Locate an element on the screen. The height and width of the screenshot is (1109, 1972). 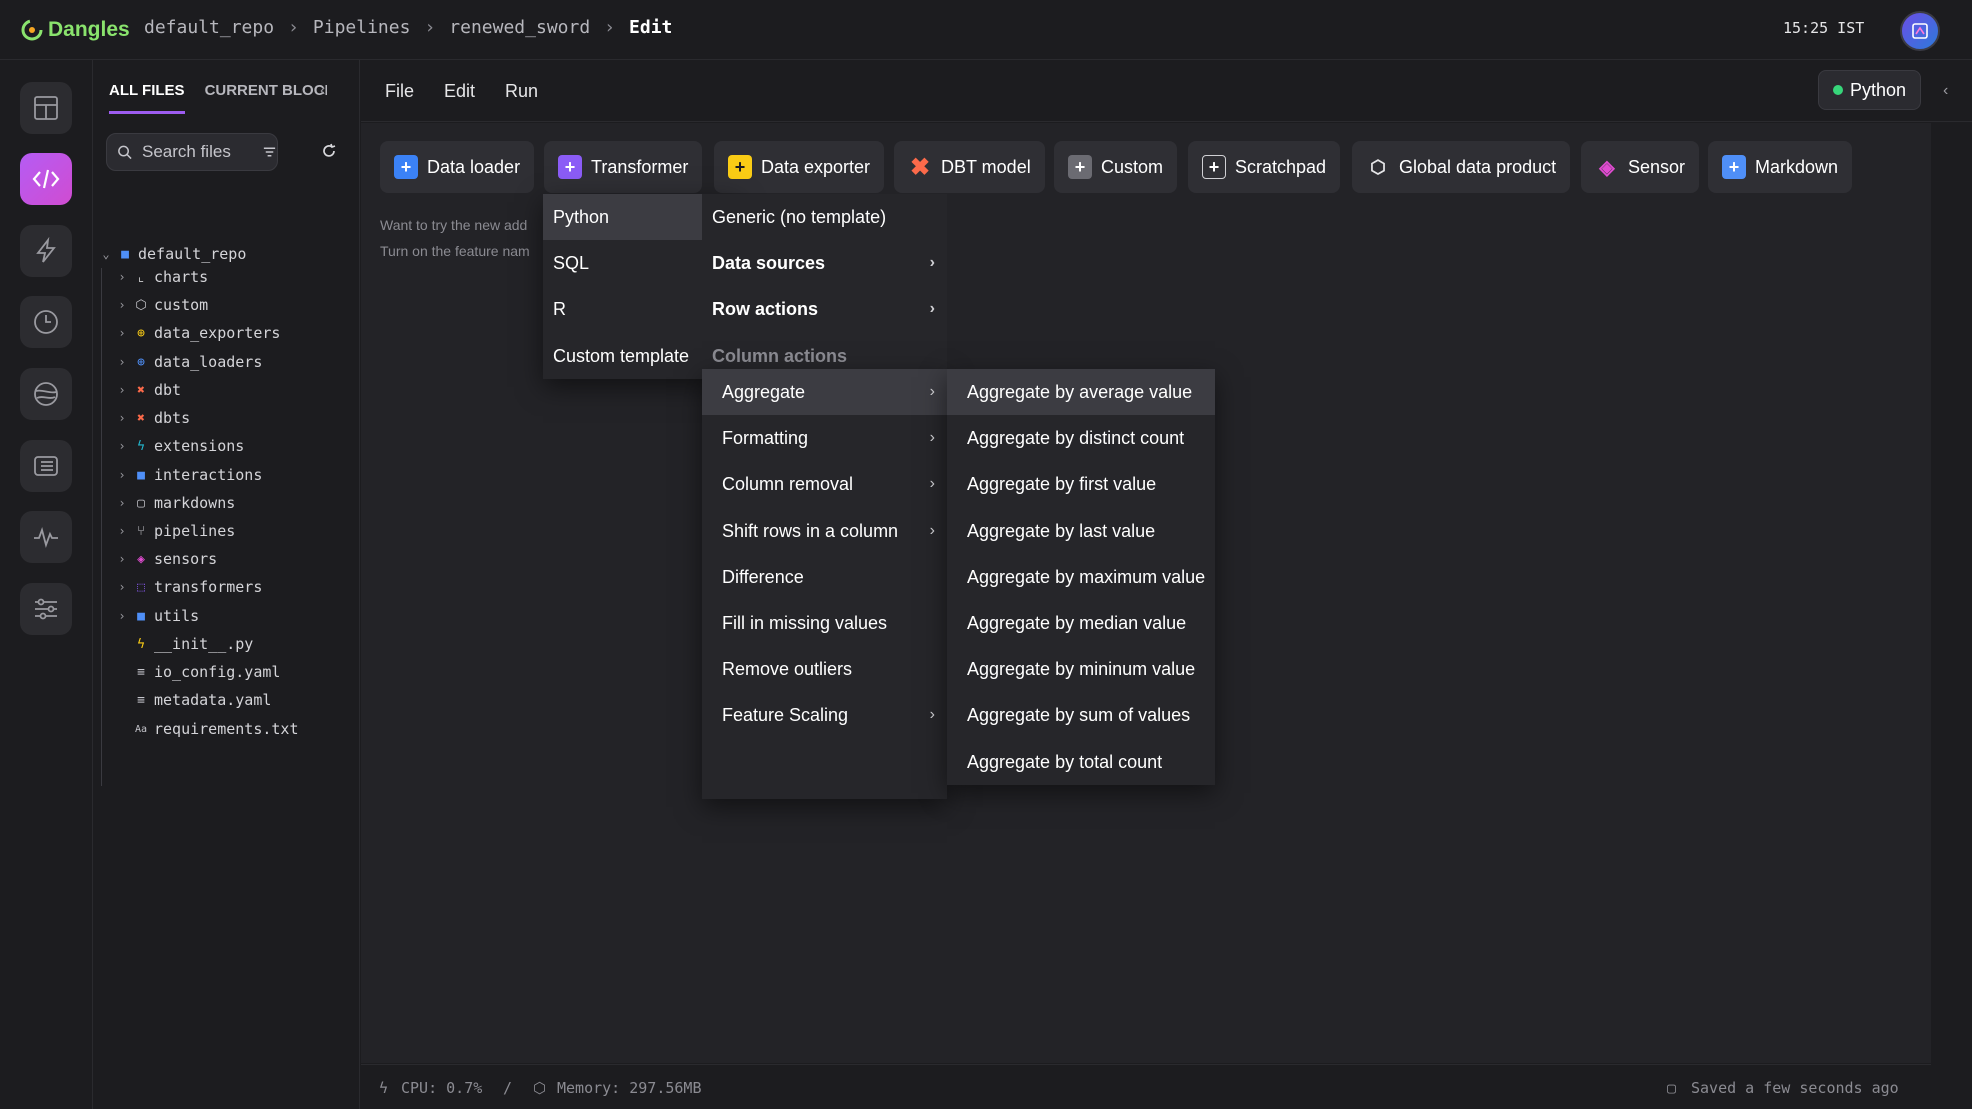
menu-item-difference: Difference is located at coordinates (824, 577).